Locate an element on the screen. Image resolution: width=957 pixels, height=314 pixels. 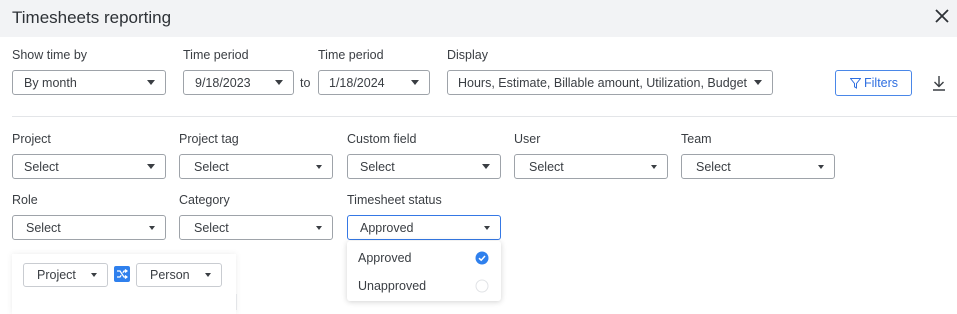
close-icon is located at coordinates (942, 16).